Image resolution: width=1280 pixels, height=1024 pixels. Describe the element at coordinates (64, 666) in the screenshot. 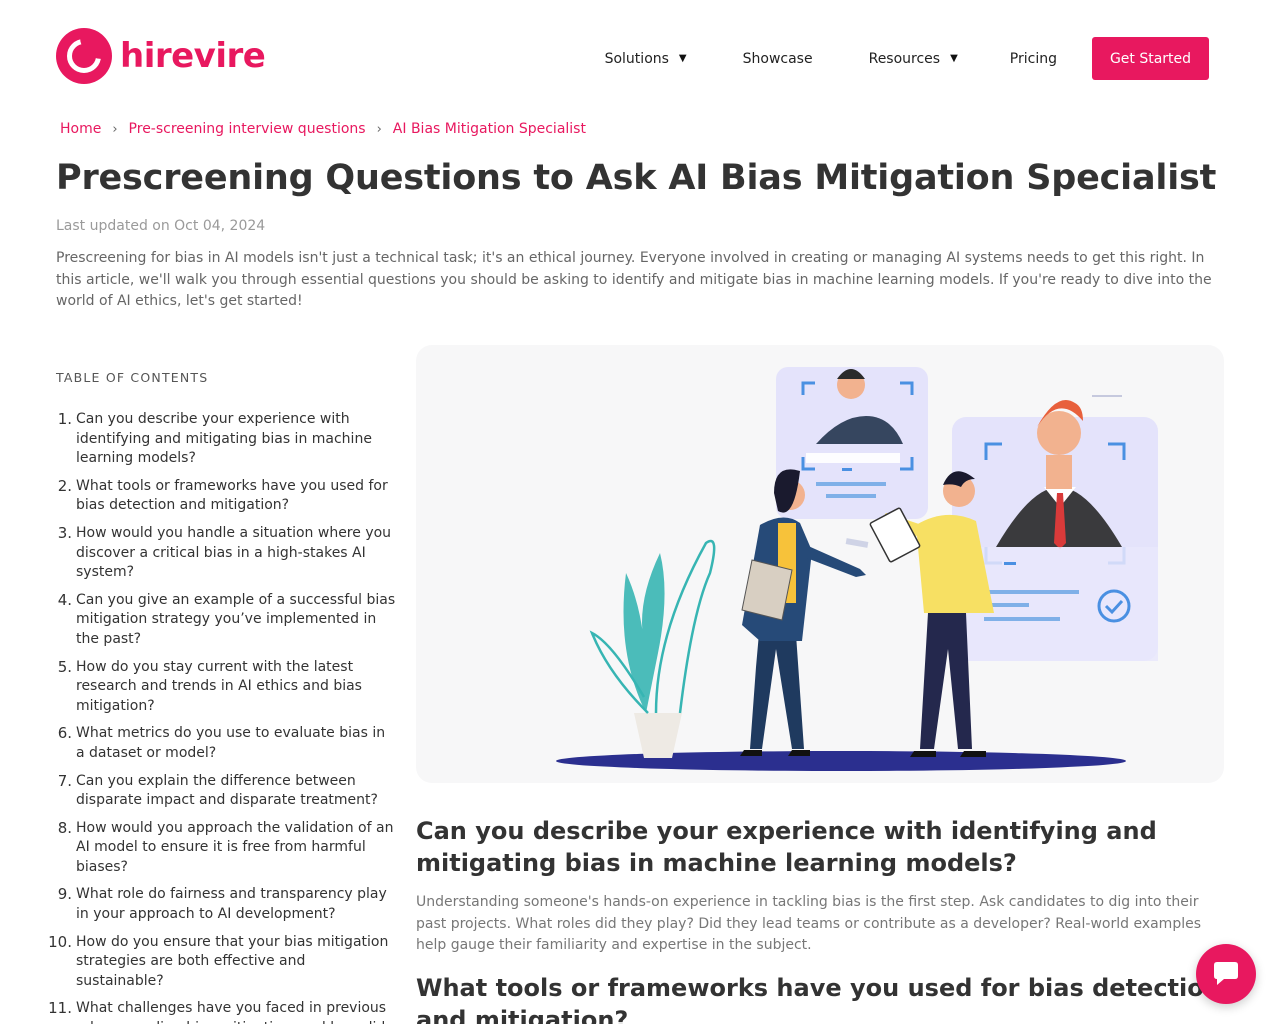

I see `toc-item-number: 5.` at that location.